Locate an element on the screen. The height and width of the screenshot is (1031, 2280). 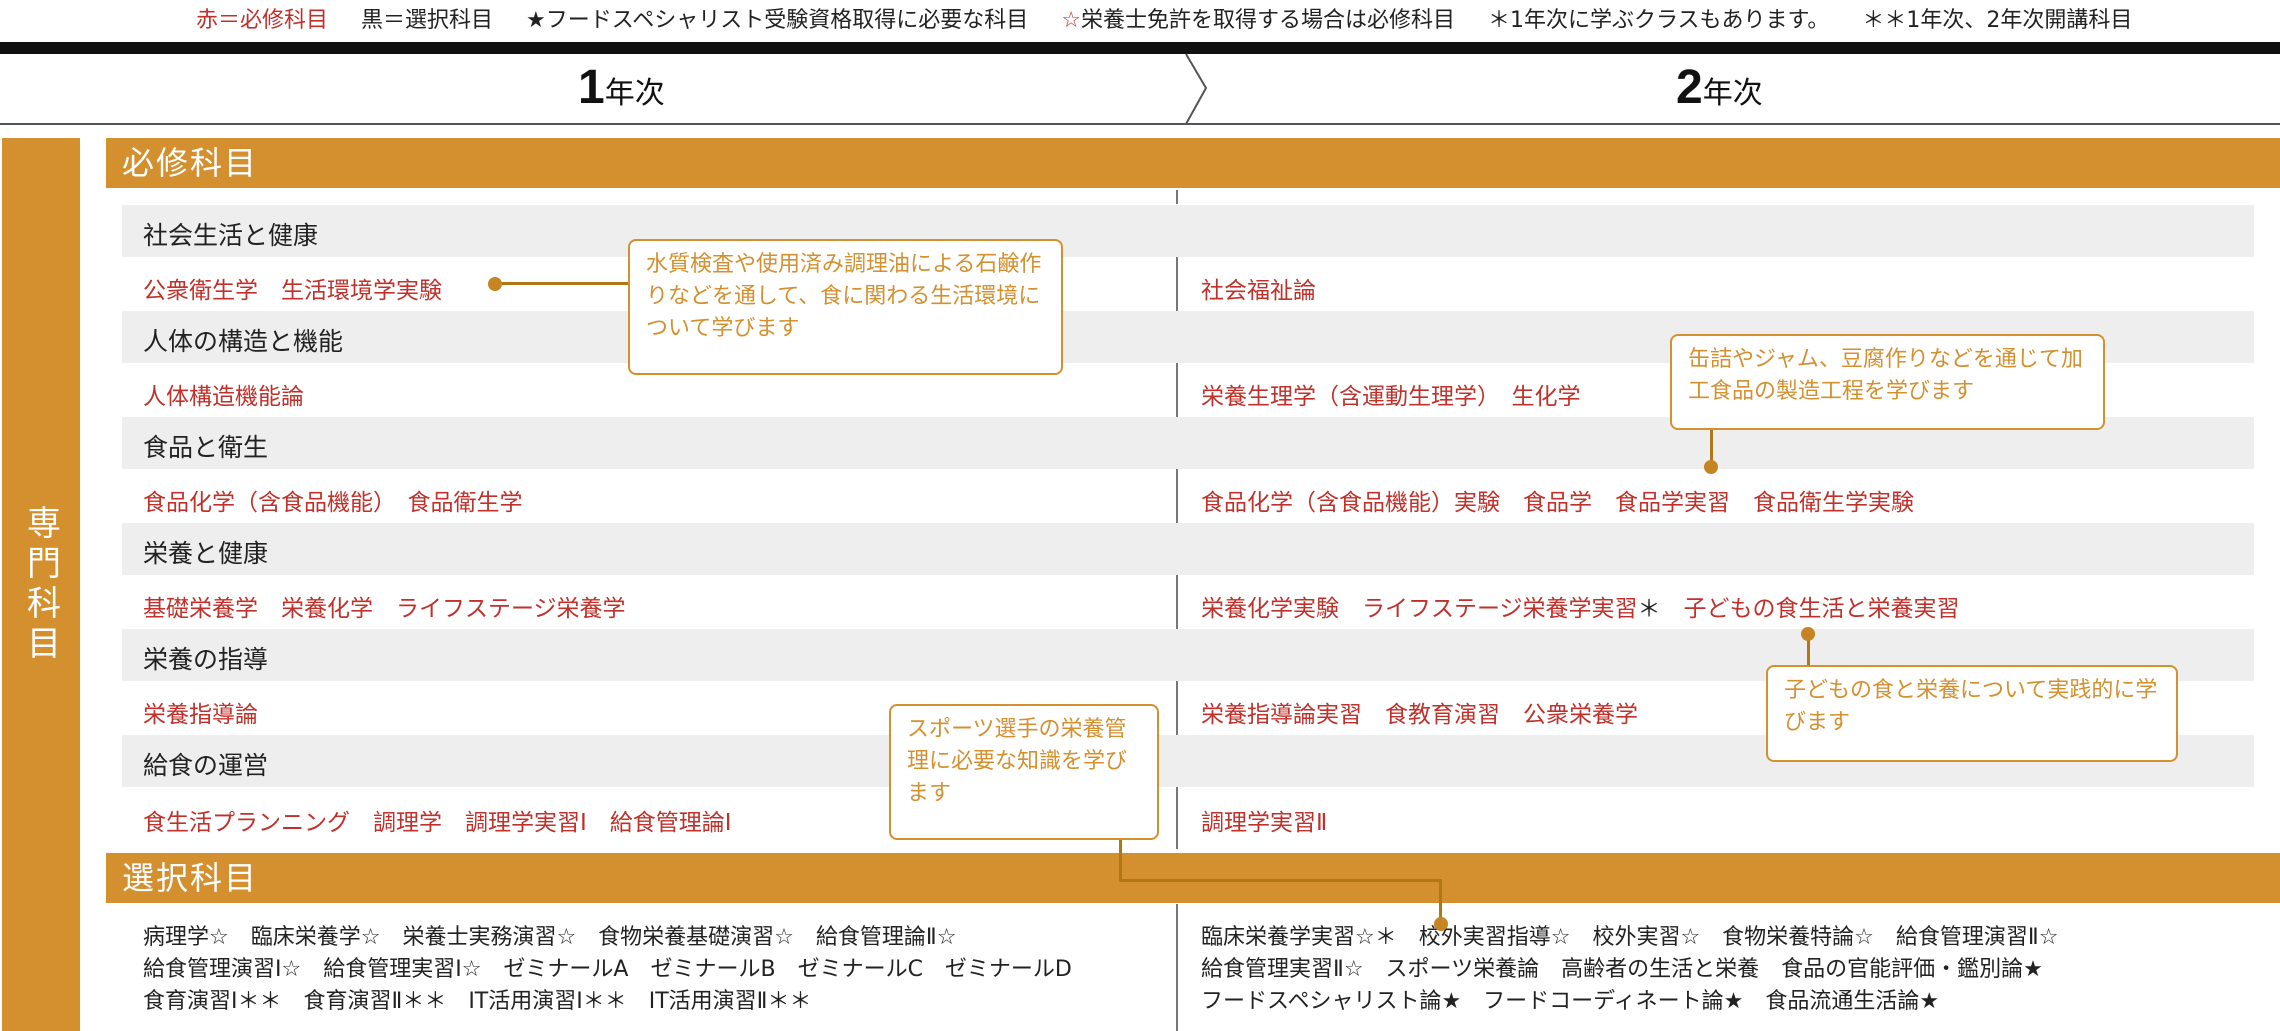
header-rule is located at coordinates (1140, 48).